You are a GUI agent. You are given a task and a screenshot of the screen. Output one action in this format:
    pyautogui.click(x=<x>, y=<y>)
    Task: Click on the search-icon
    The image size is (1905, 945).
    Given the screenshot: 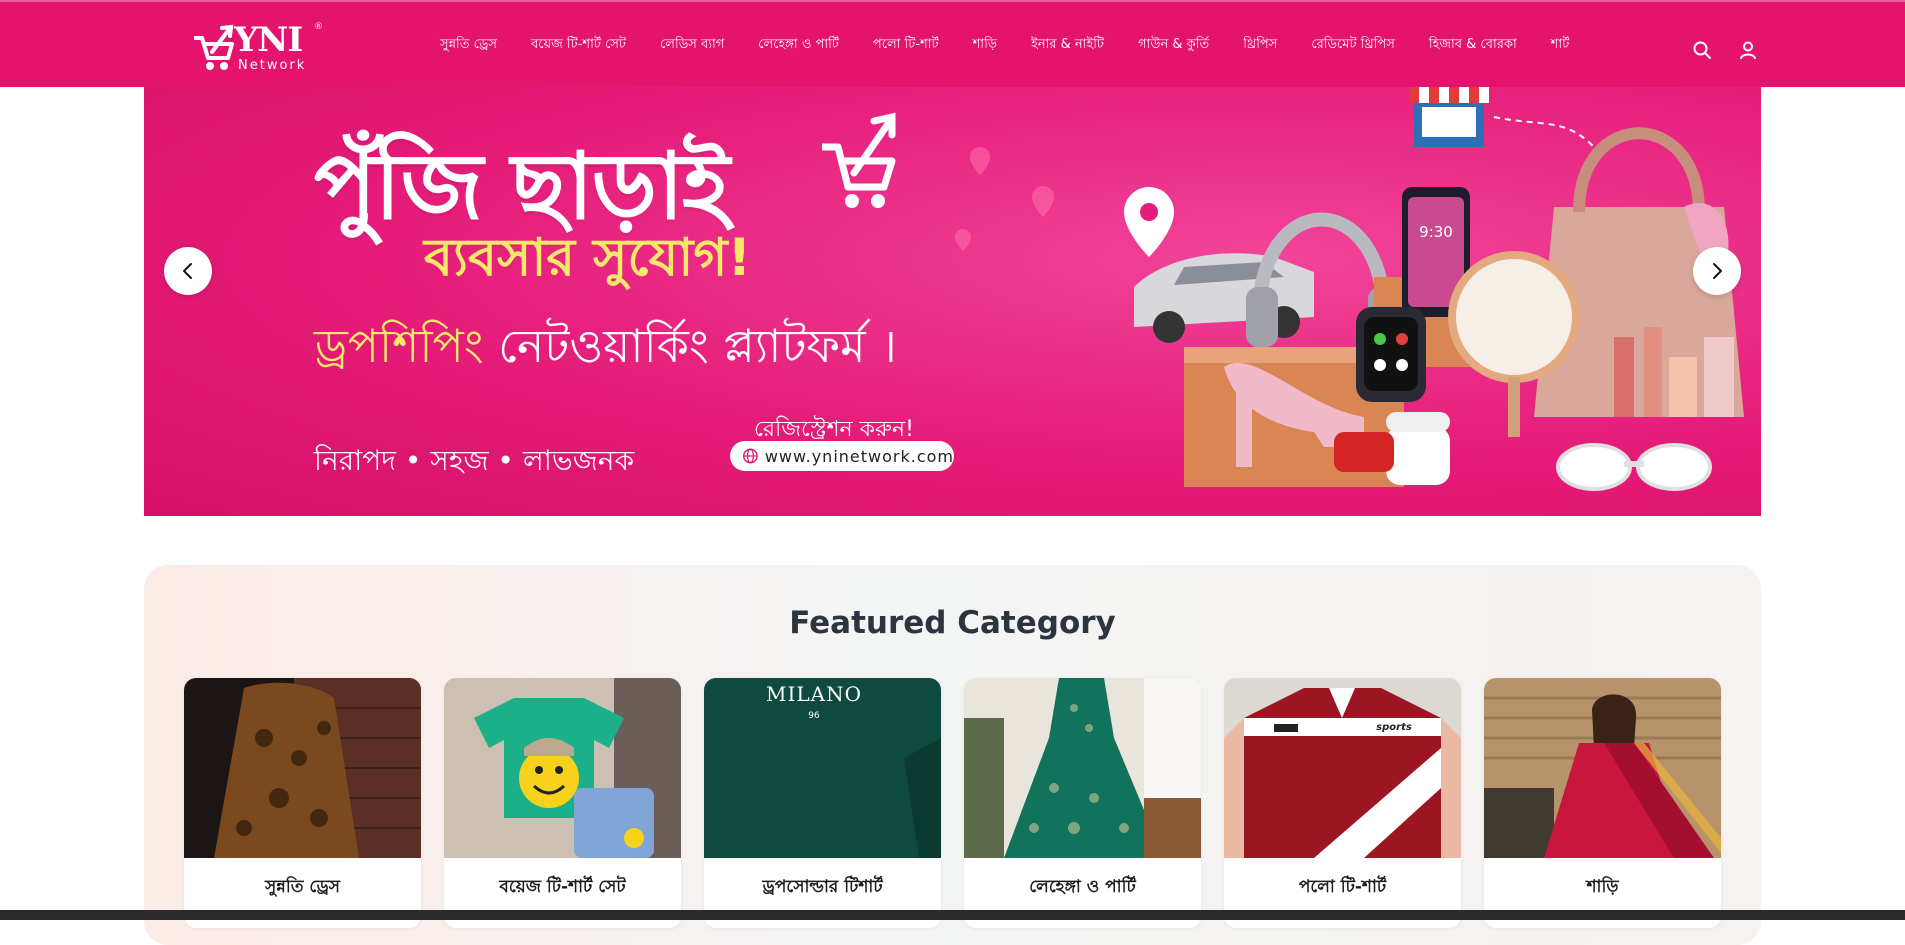 What is the action you would take?
    pyautogui.click(x=1702, y=50)
    